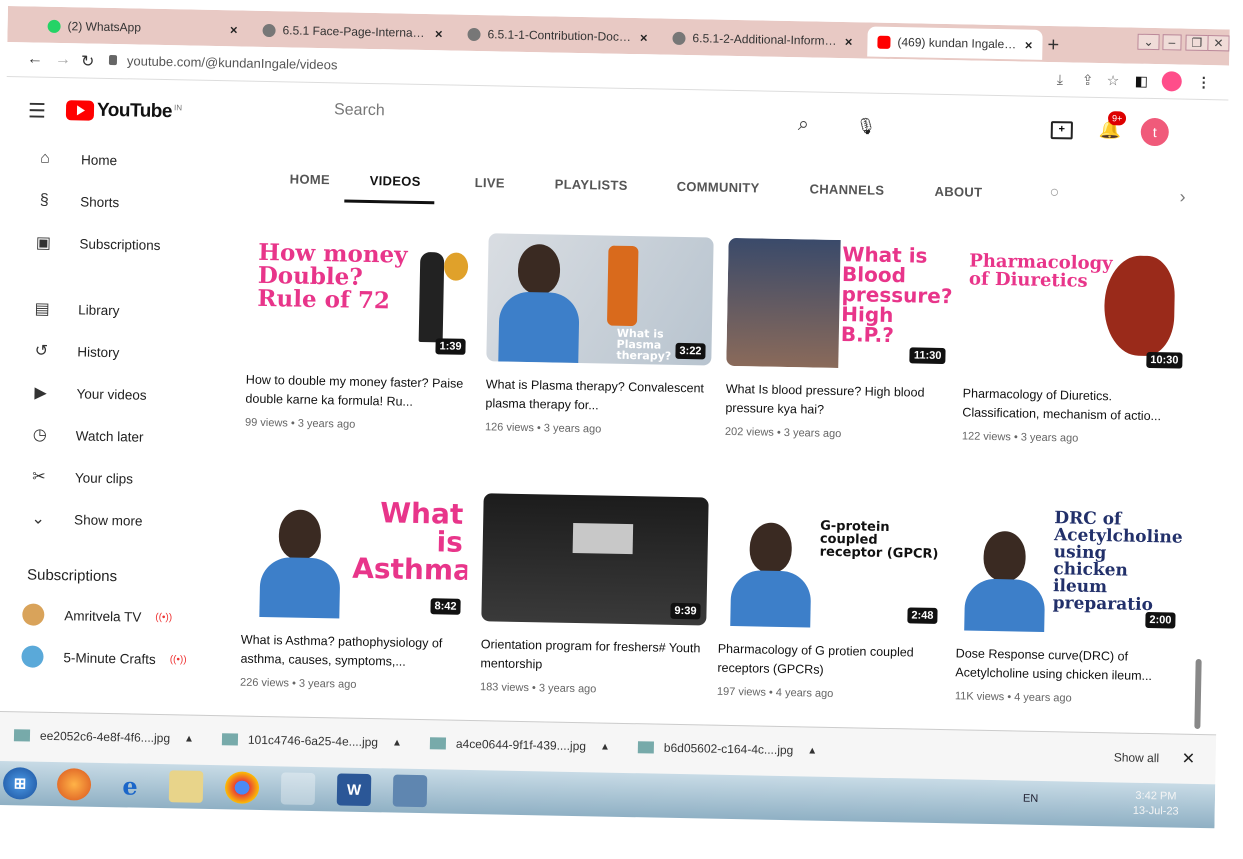 Image resolution: width=1243 pixels, height=859 pixels. What do you see at coordinates (242, 787) in the screenshot?
I see `chrome-icon` at bounding box center [242, 787].